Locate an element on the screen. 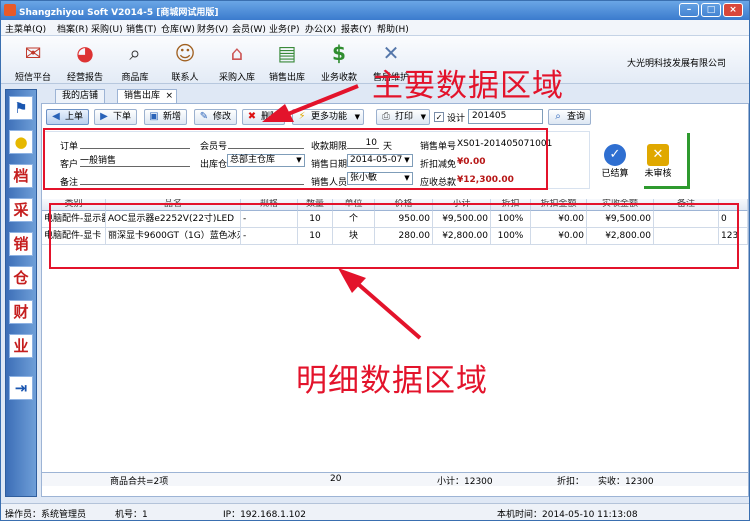 This screenshot has width=750, height=521. header-arrow-head is located at coordinates (278, 113).